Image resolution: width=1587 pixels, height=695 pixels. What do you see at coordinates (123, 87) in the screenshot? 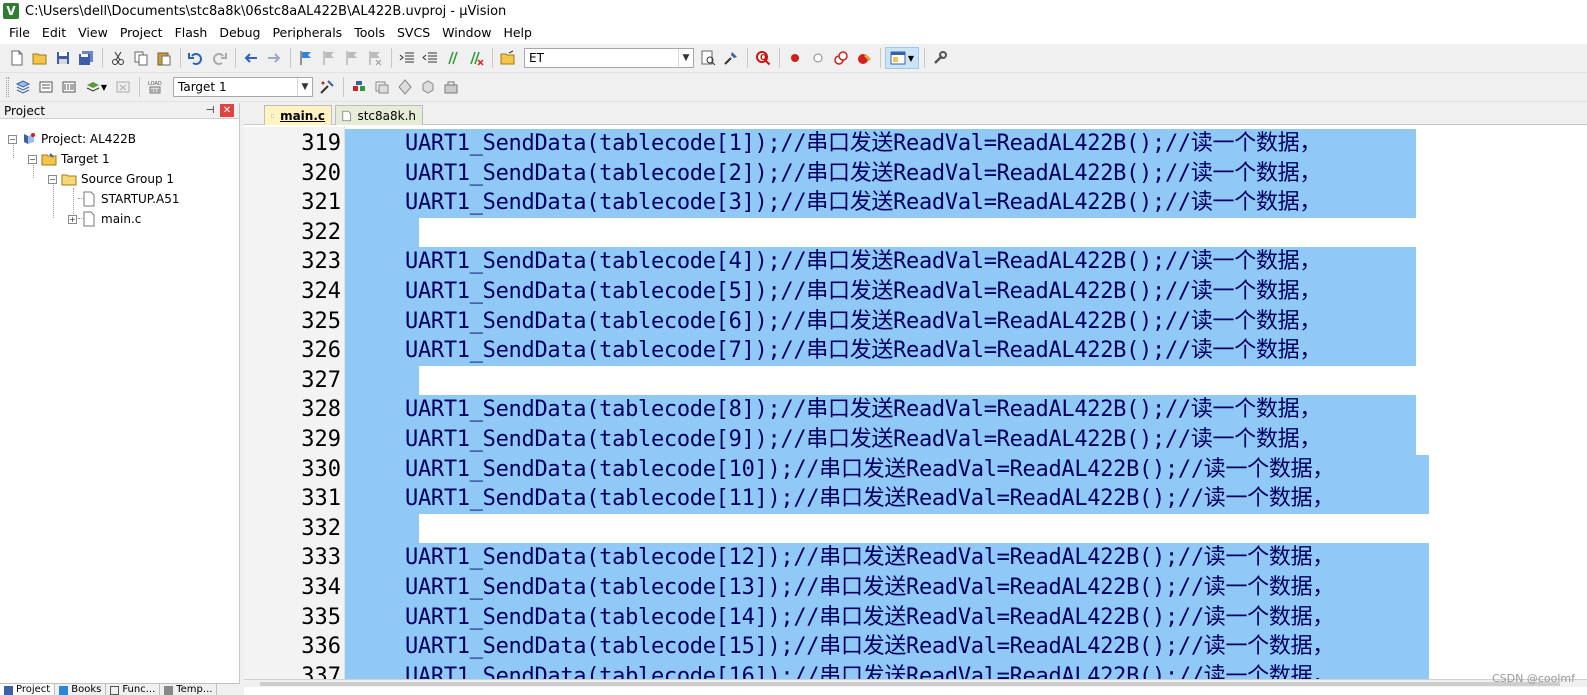
I see `stop-build-icon` at bounding box center [123, 87].